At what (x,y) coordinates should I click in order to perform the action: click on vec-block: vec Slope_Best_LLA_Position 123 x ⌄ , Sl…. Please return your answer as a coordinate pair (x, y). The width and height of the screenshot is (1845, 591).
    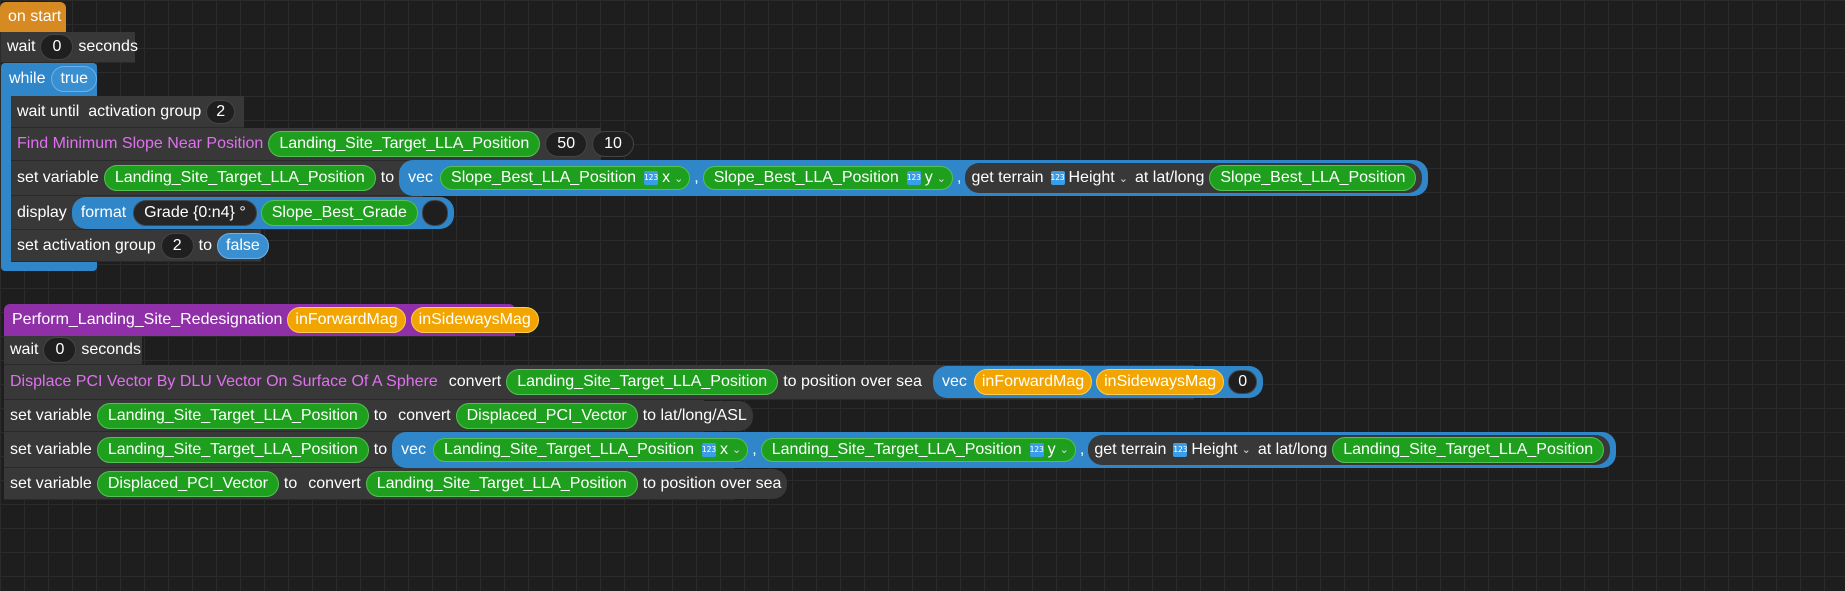
    Looking at the image, I should click on (914, 178).